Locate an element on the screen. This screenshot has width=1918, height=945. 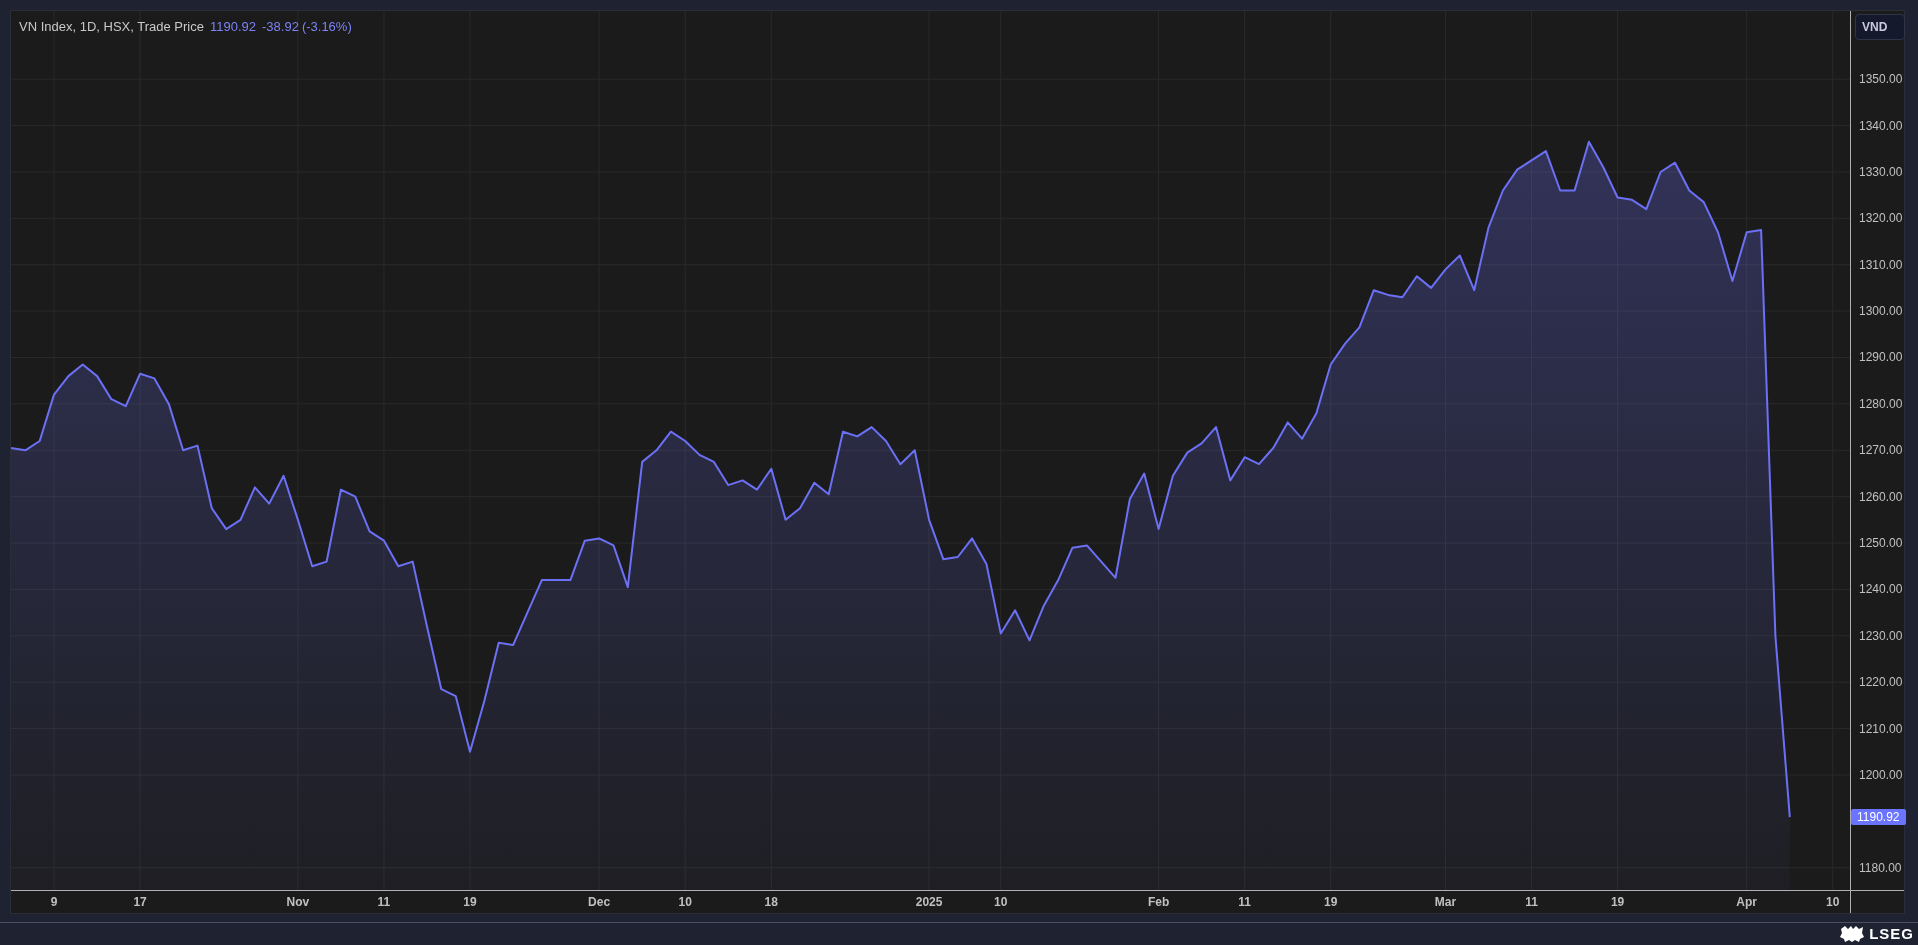
y-axis-label: 1180.00 is located at coordinates (1880, 867).